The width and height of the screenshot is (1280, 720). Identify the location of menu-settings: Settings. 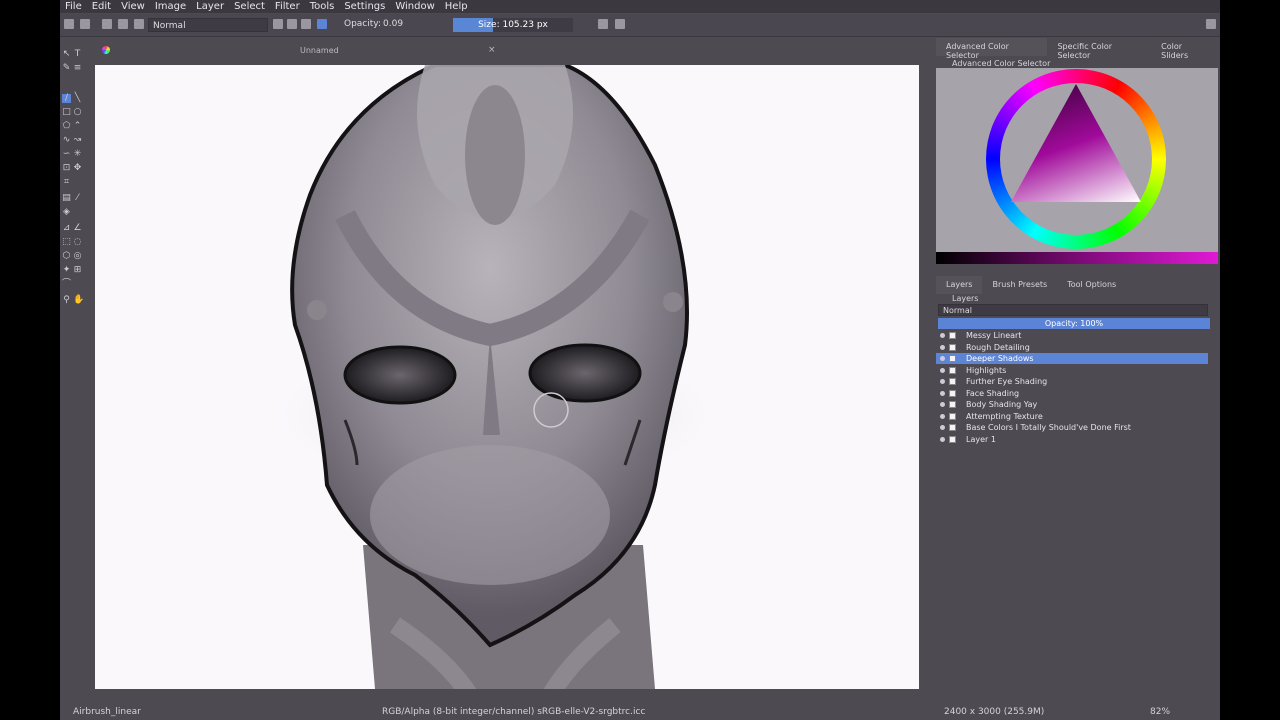
(364, 6).